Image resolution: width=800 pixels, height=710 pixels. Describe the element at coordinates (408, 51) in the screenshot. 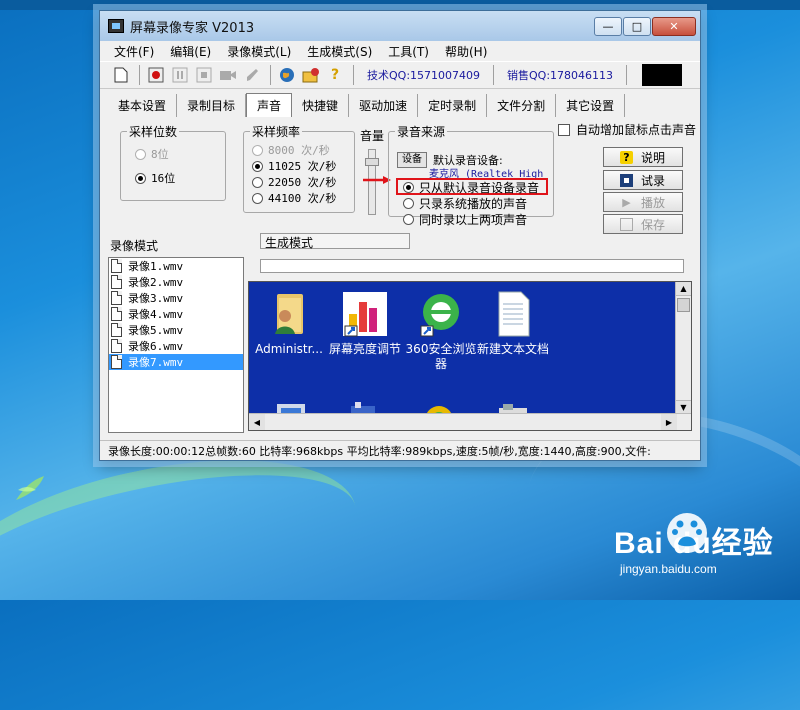

I see `menu-tools: 工具(T)` at that location.